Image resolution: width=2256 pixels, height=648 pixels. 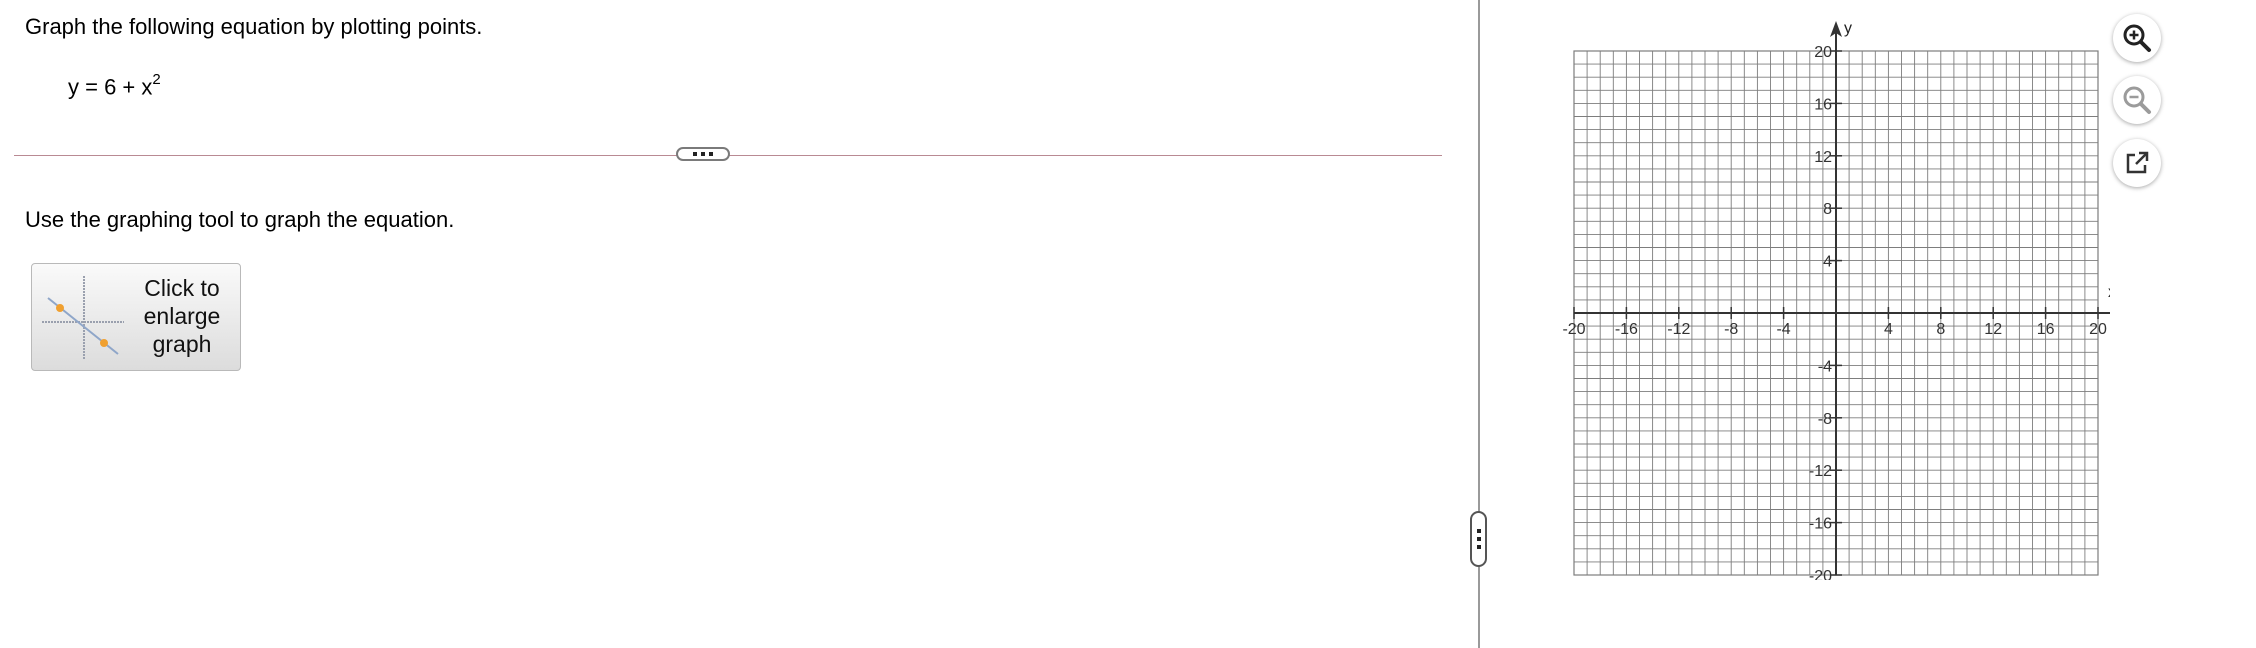 I want to click on y-axis-label: y, so click(x=1848, y=28).